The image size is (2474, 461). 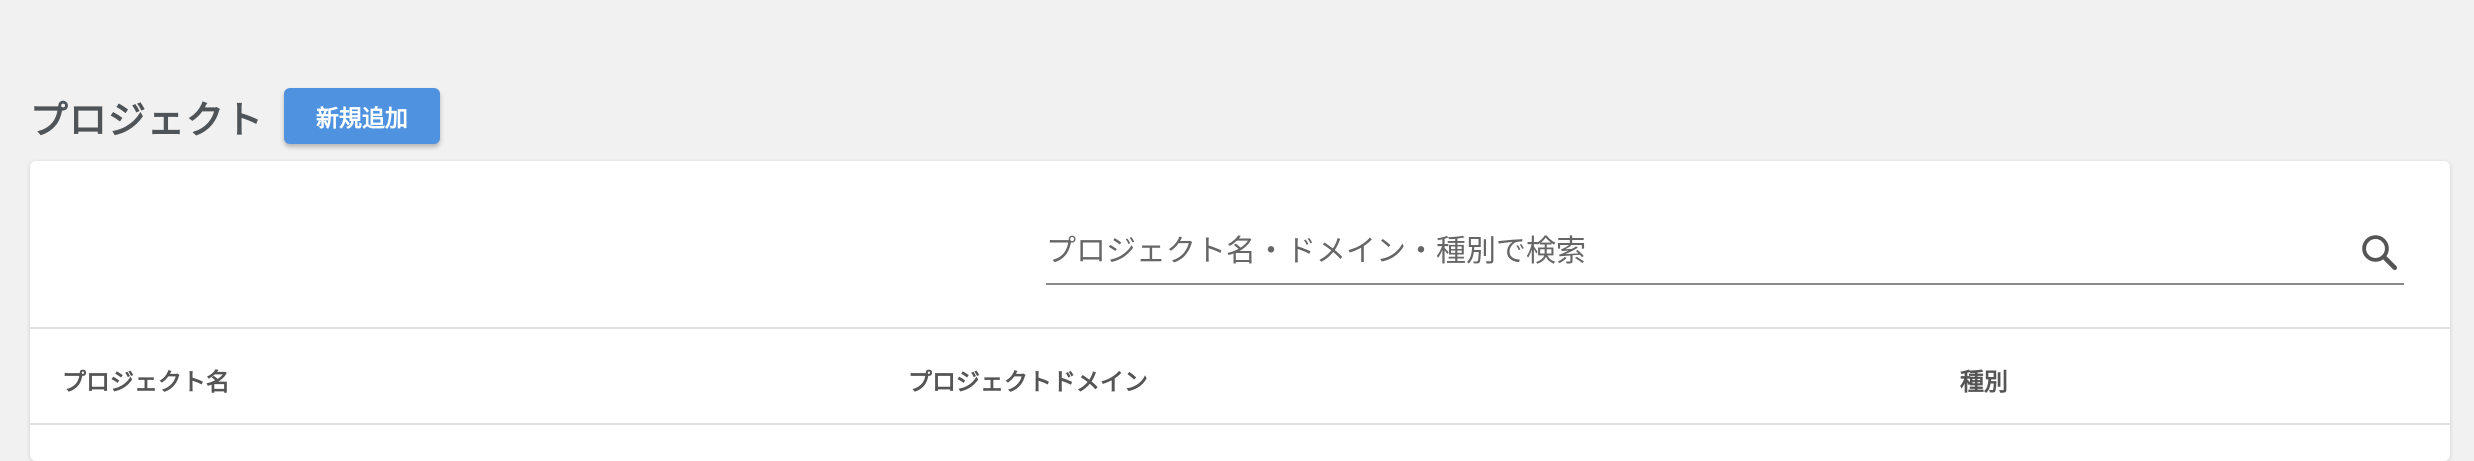 What do you see at coordinates (1984, 379) in the screenshot?
I see `column-header-type: 種別` at bounding box center [1984, 379].